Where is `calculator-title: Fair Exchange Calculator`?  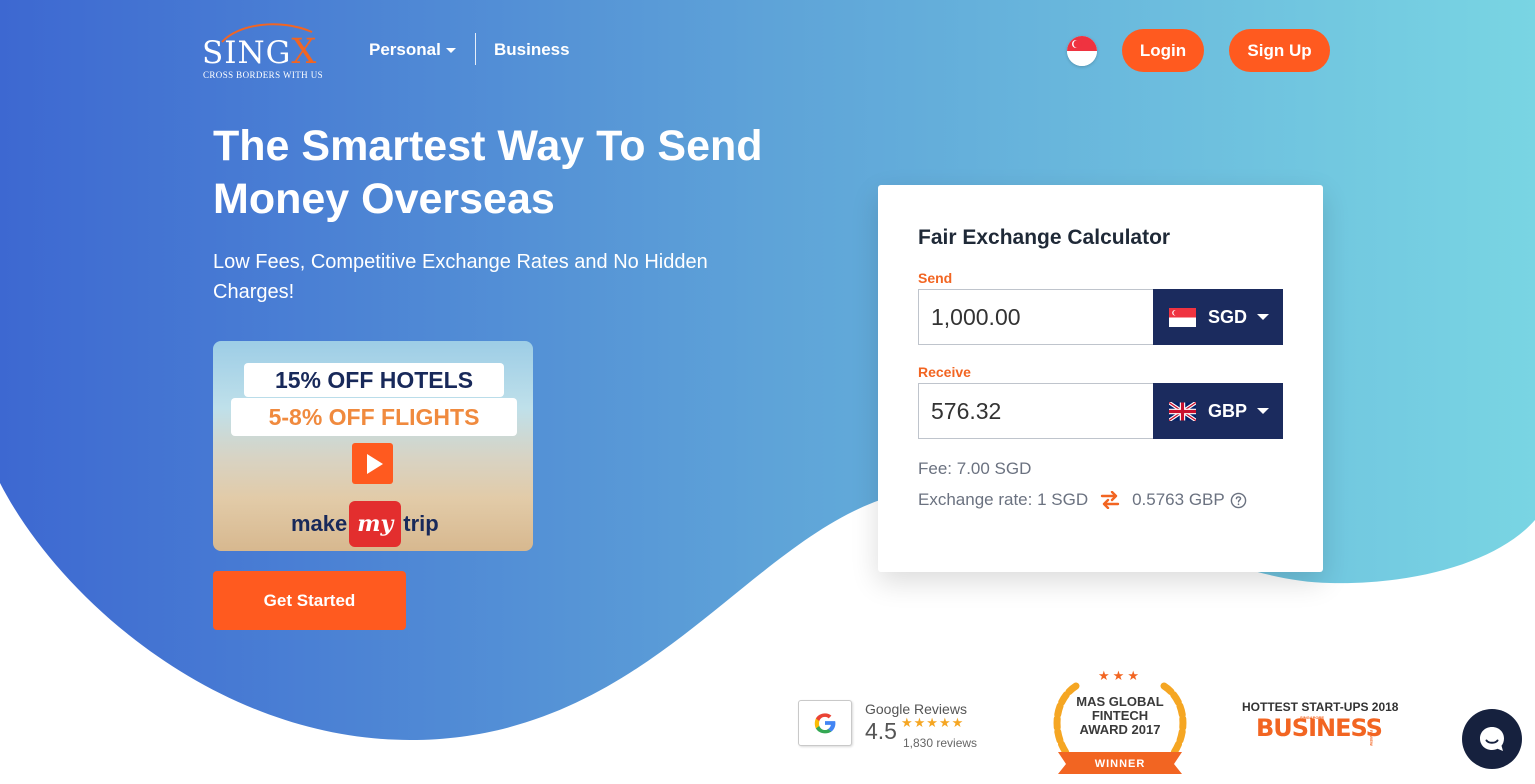 calculator-title: Fair Exchange Calculator is located at coordinates (1044, 237).